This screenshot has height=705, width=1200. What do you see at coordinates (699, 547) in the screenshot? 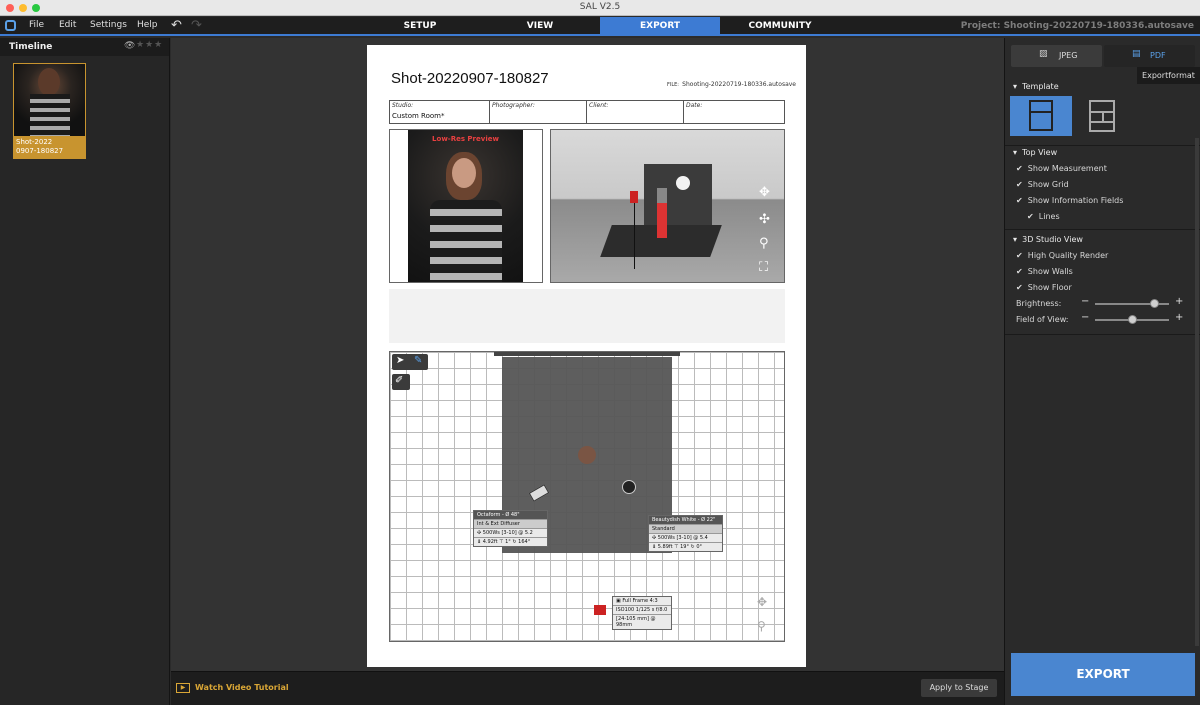
I see `light2-angle: 0°` at bounding box center [699, 547].